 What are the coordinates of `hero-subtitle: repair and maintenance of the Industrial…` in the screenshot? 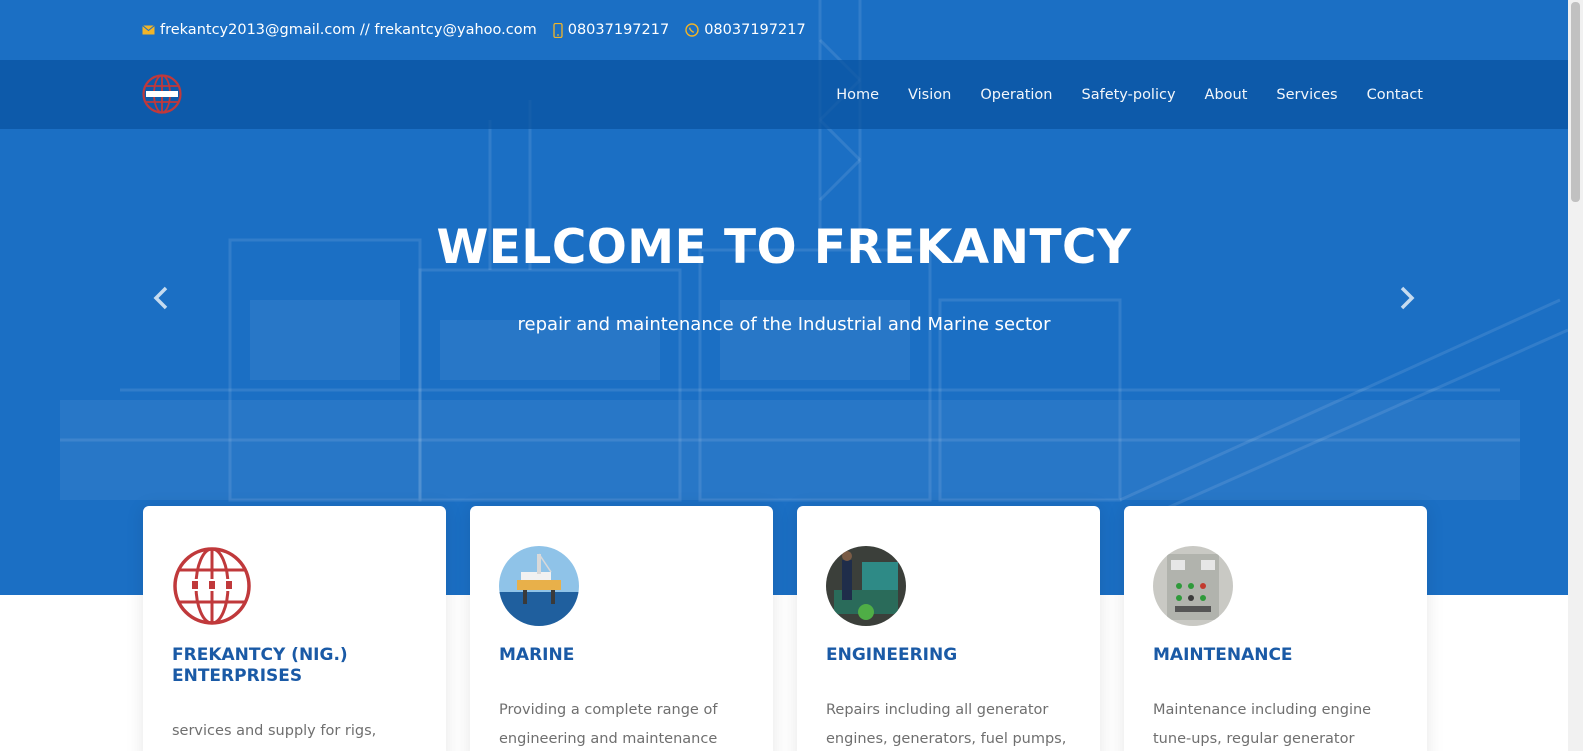 It's located at (784, 324).